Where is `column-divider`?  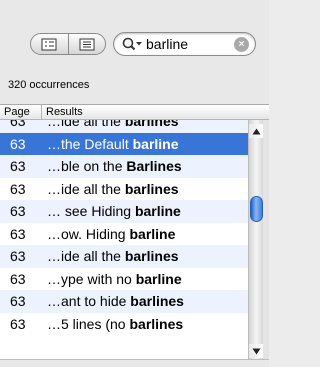
column-divider is located at coordinates (41, 112).